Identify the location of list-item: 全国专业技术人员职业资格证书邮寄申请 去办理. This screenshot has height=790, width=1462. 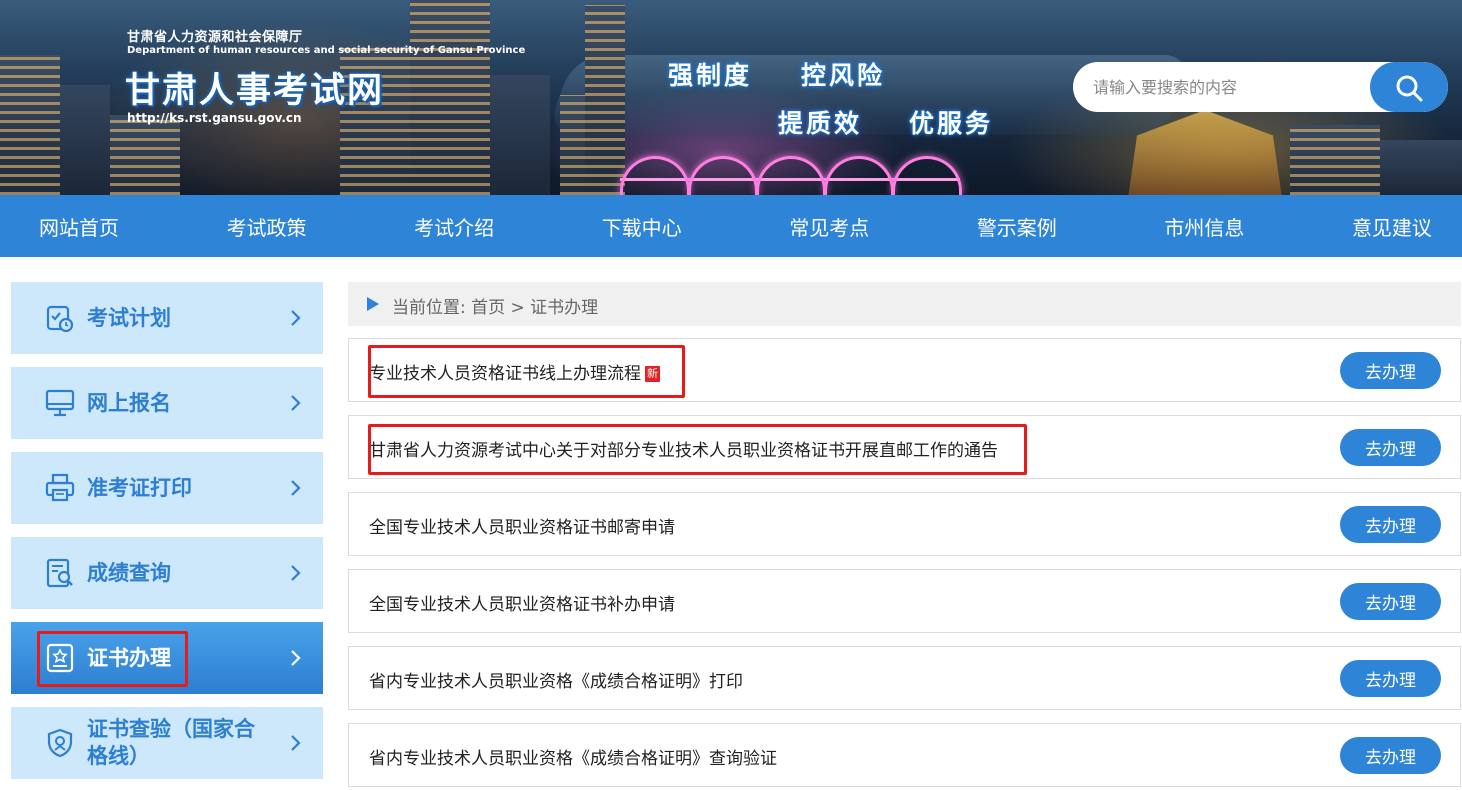
(904, 524).